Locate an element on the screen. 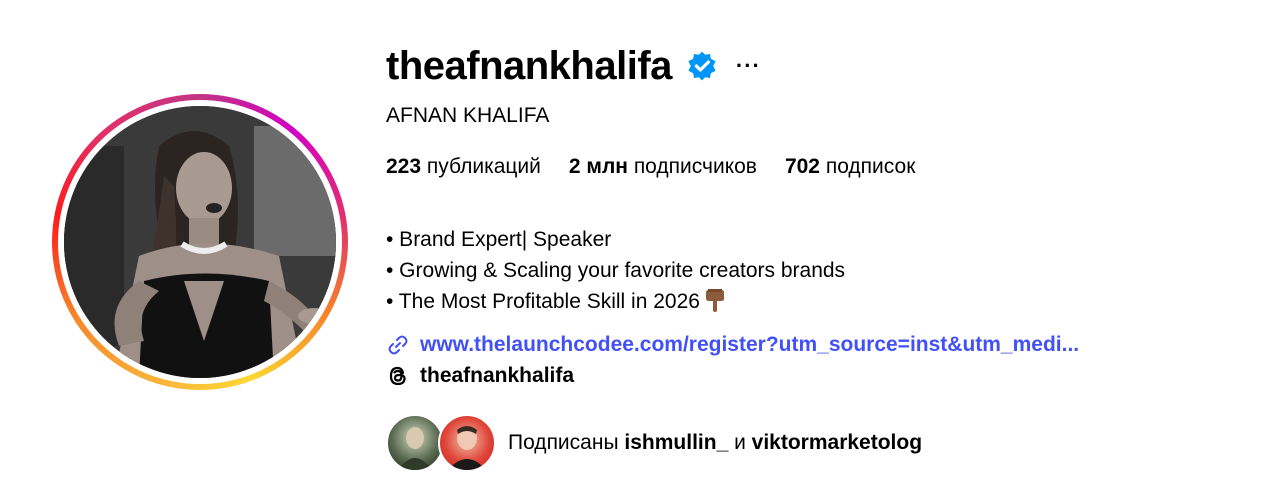 The image size is (1280, 490). bio-line-3: • The Most Profitable Skill in 2026 is located at coordinates (615, 301).